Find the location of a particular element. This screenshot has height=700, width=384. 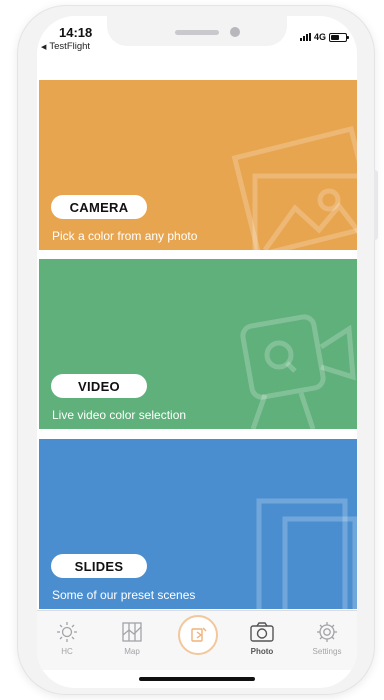

sun-icon is located at coordinates (67, 632).